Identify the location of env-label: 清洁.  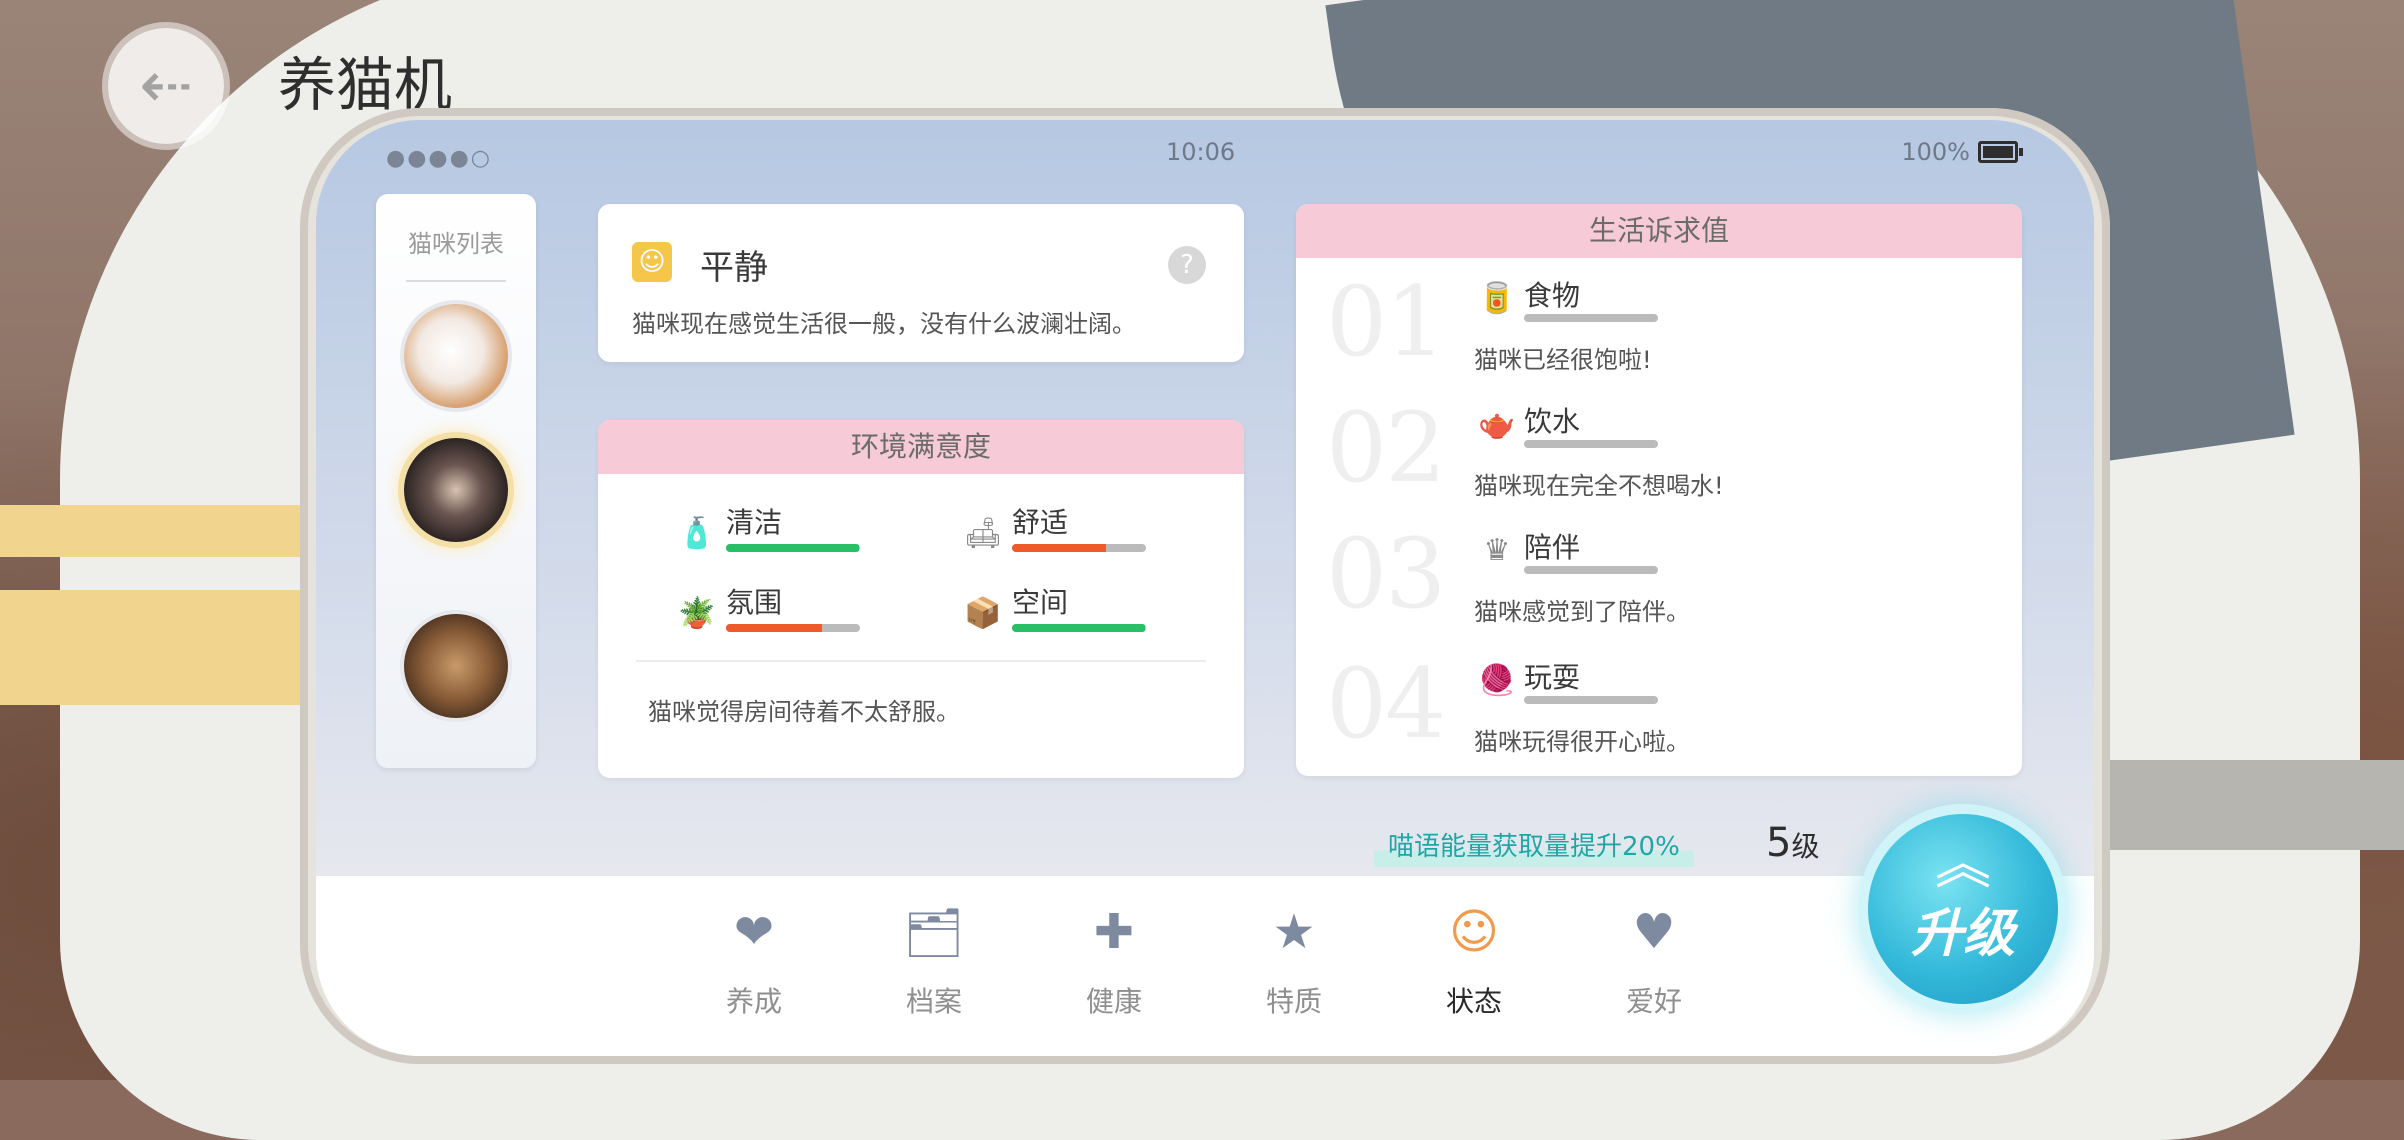
(754, 522).